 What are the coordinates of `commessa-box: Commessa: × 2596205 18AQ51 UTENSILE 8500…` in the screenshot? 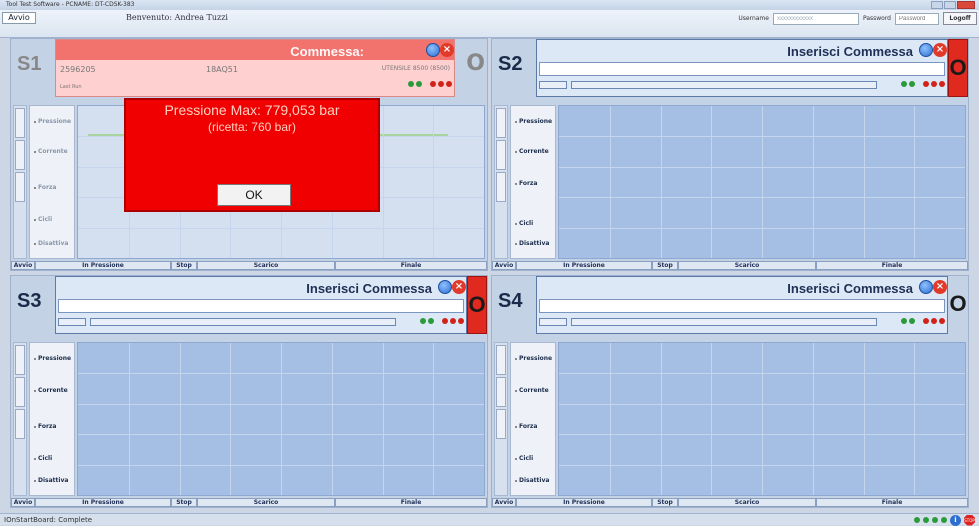 It's located at (255, 68).